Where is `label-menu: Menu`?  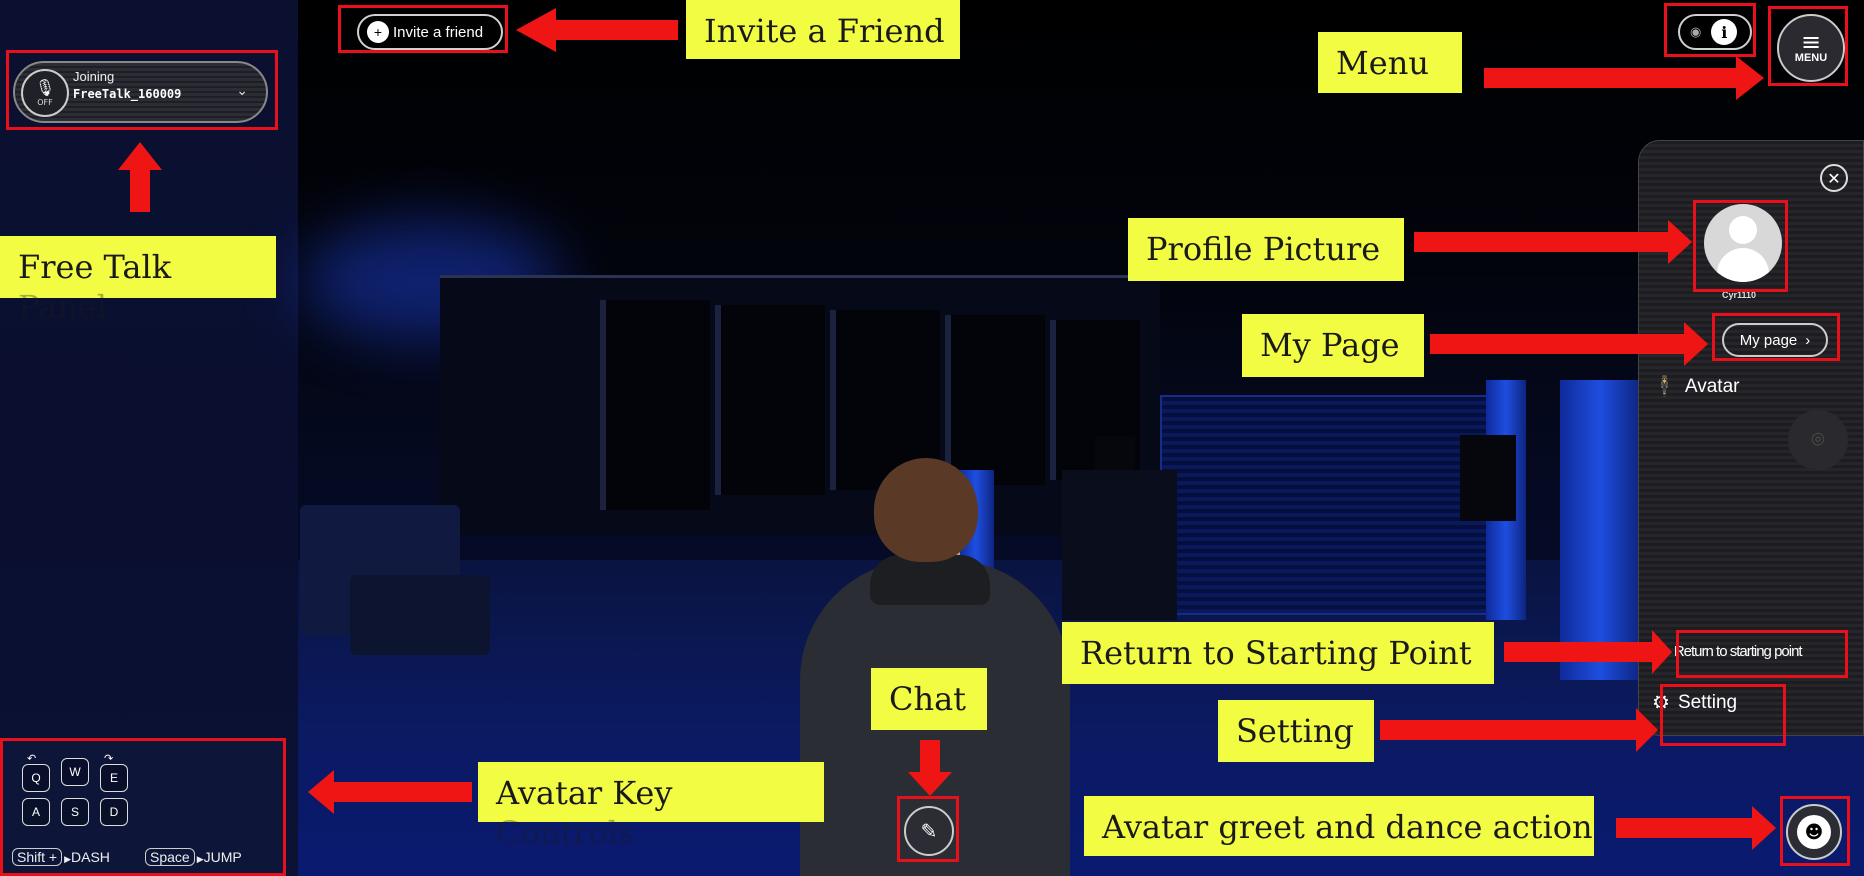 label-menu: Menu is located at coordinates (1390, 62).